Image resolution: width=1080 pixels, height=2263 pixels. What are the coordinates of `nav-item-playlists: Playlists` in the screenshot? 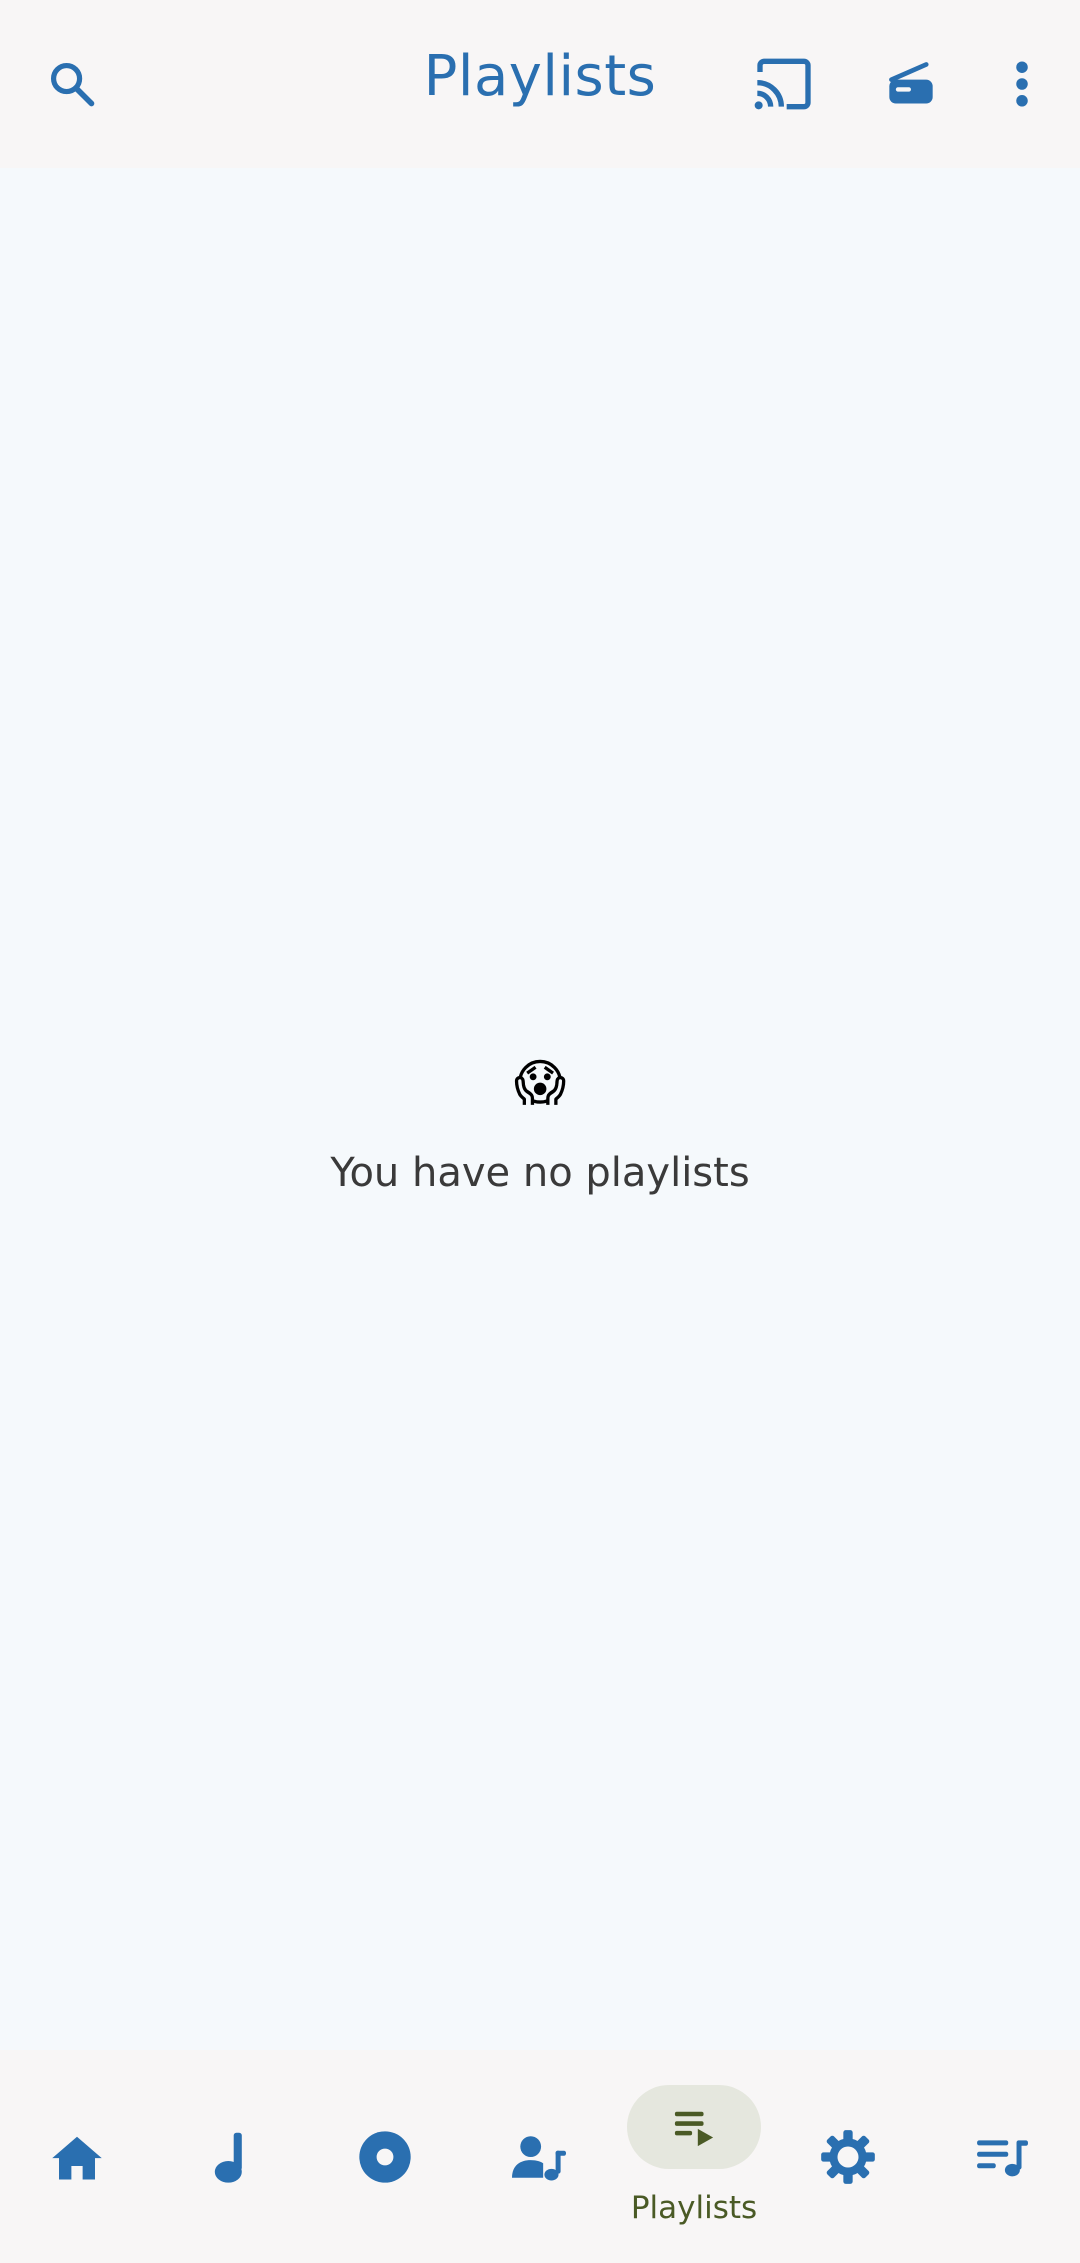 It's located at (694, 2156).